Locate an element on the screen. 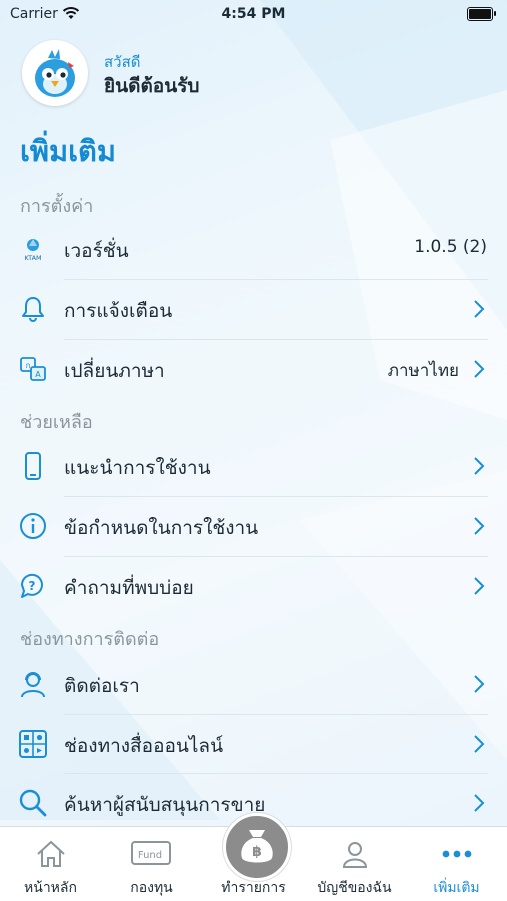  status-bar: Carrier 4:54 PM is located at coordinates (253, 14).